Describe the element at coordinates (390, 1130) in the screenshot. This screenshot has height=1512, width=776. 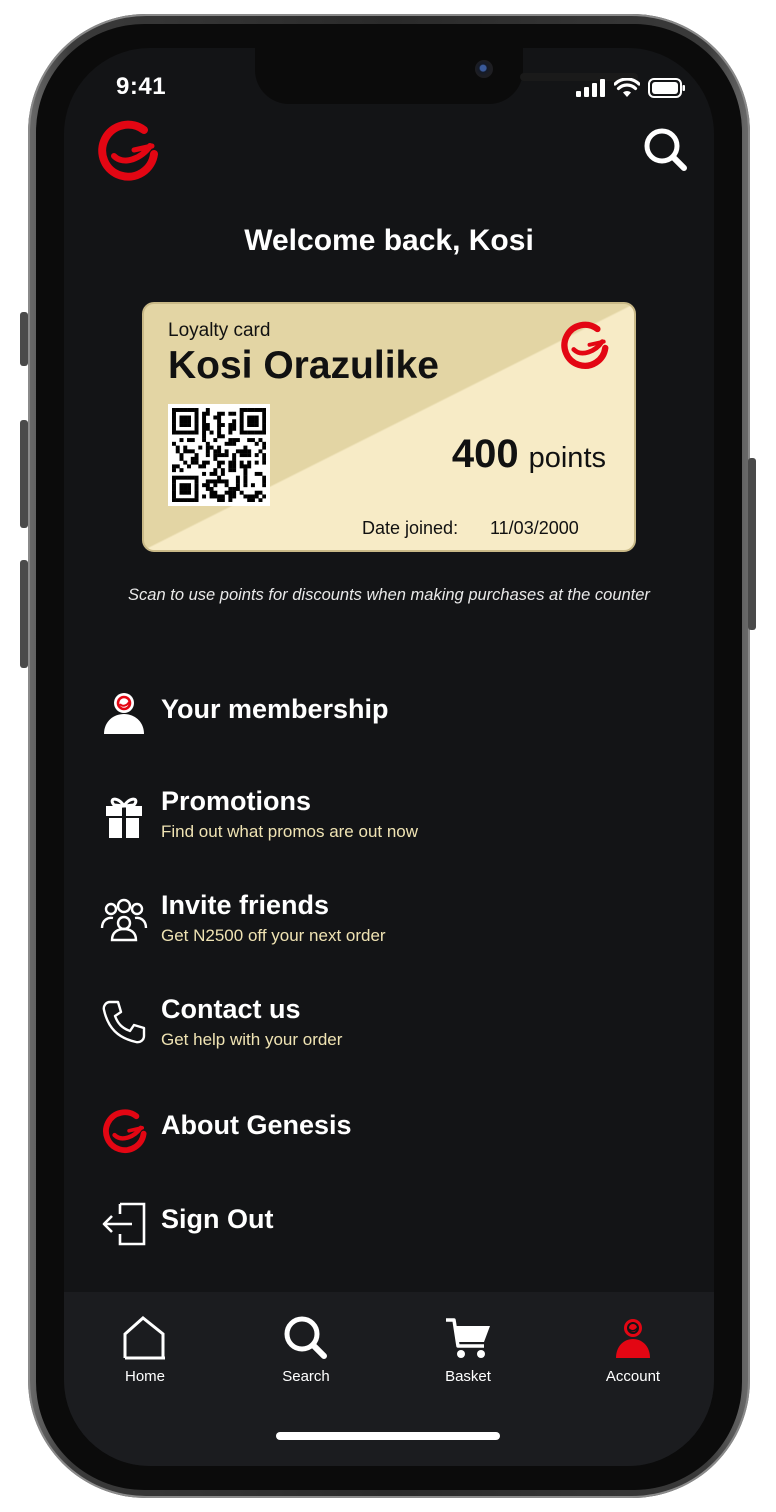
I see `menu-about-genesis: About Genesis` at that location.